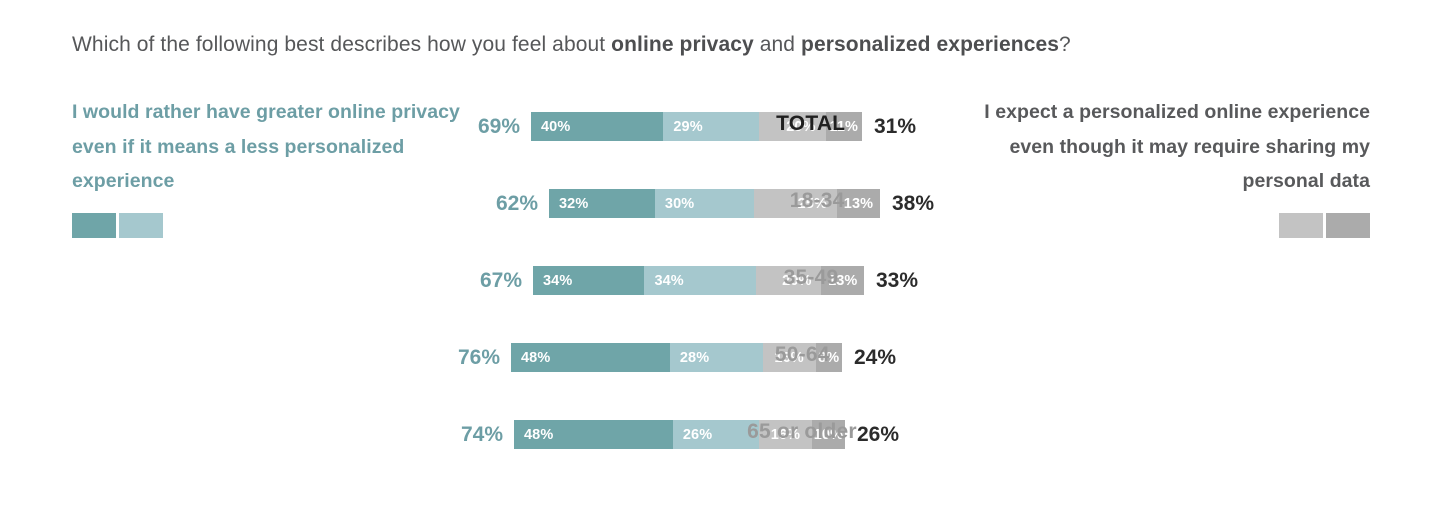 The height and width of the screenshot is (531, 1440). Describe the element at coordinates (704, 203) in the screenshot. I see `bar-segment: 30%` at that location.